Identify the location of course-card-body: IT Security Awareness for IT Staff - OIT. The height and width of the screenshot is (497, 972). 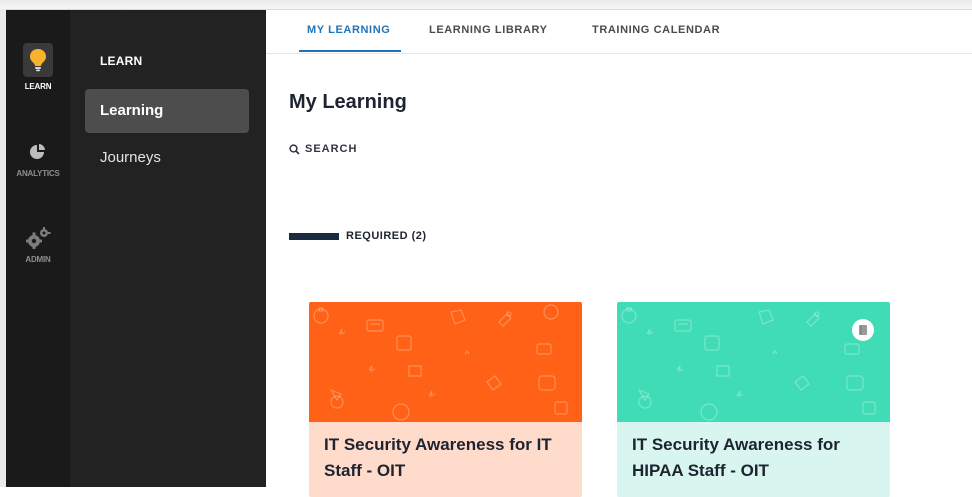
(445, 459).